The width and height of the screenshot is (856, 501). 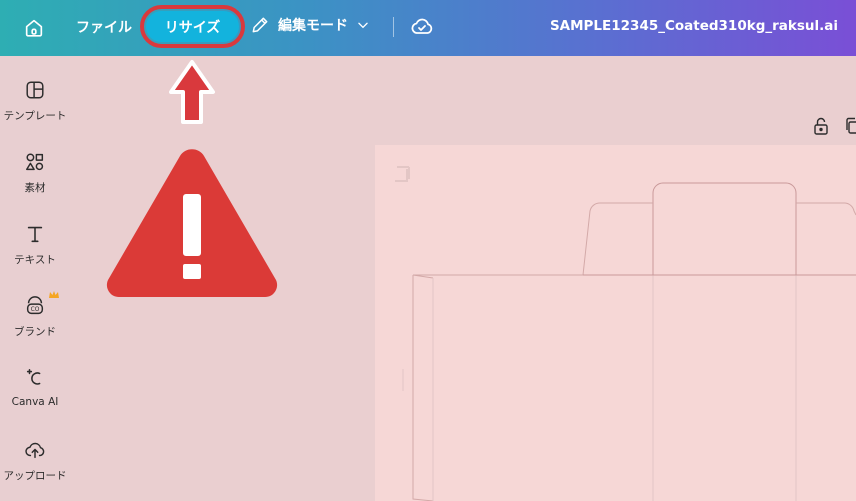 What do you see at coordinates (104, 27) in the screenshot?
I see `file-menu: ファイル` at bounding box center [104, 27].